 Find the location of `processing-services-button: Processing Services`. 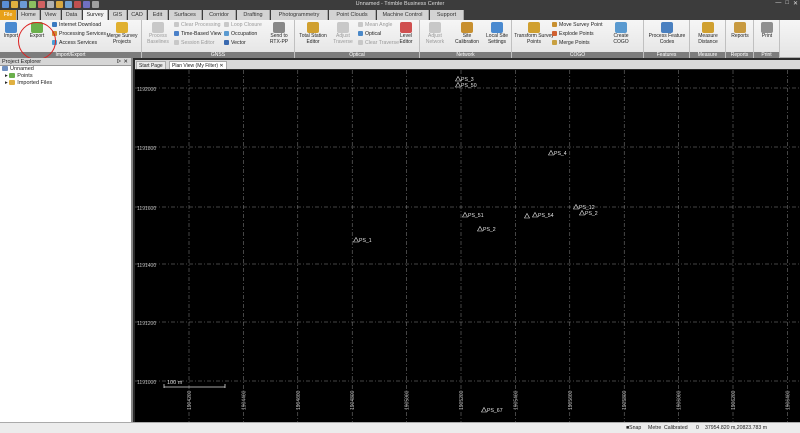

processing-services-button: Processing Services is located at coordinates (79, 34).